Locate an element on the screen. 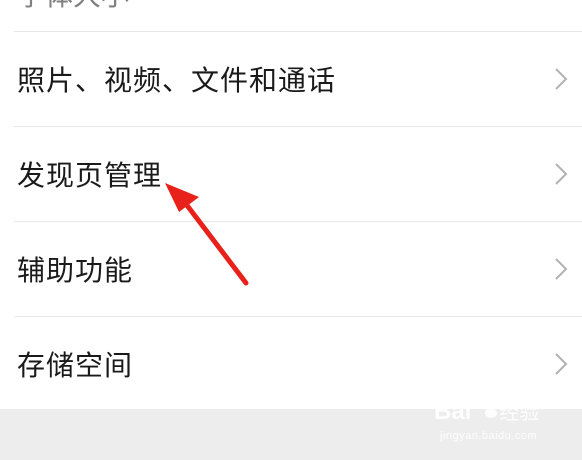 The image size is (582, 460). watermark-url: jingyan.baidu.com is located at coordinates (489, 436).